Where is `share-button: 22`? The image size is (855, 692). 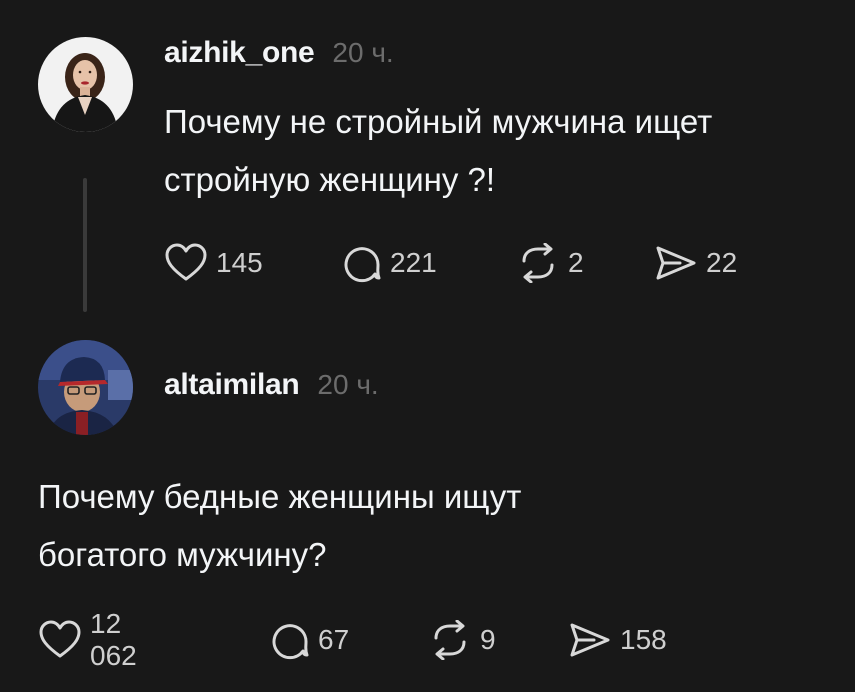 share-button: 22 is located at coordinates (695, 263).